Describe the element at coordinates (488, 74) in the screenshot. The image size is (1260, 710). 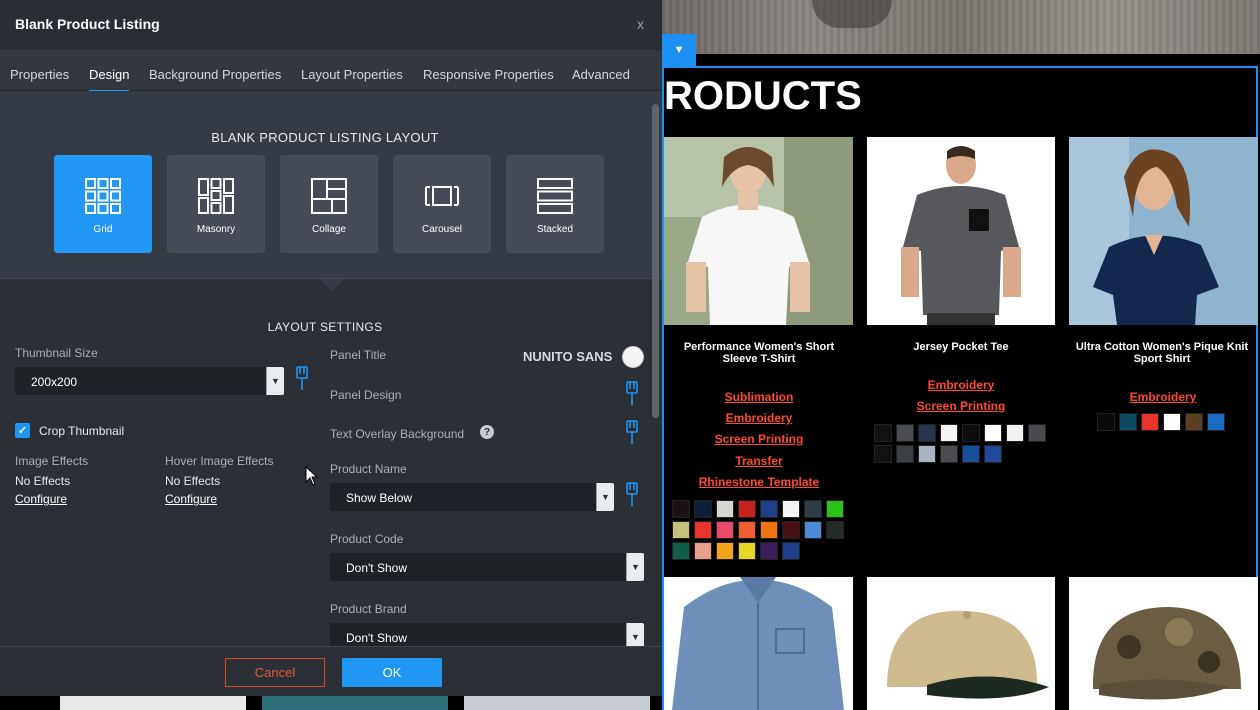
I see `tab-responsive-properties: Responsive Properties` at that location.